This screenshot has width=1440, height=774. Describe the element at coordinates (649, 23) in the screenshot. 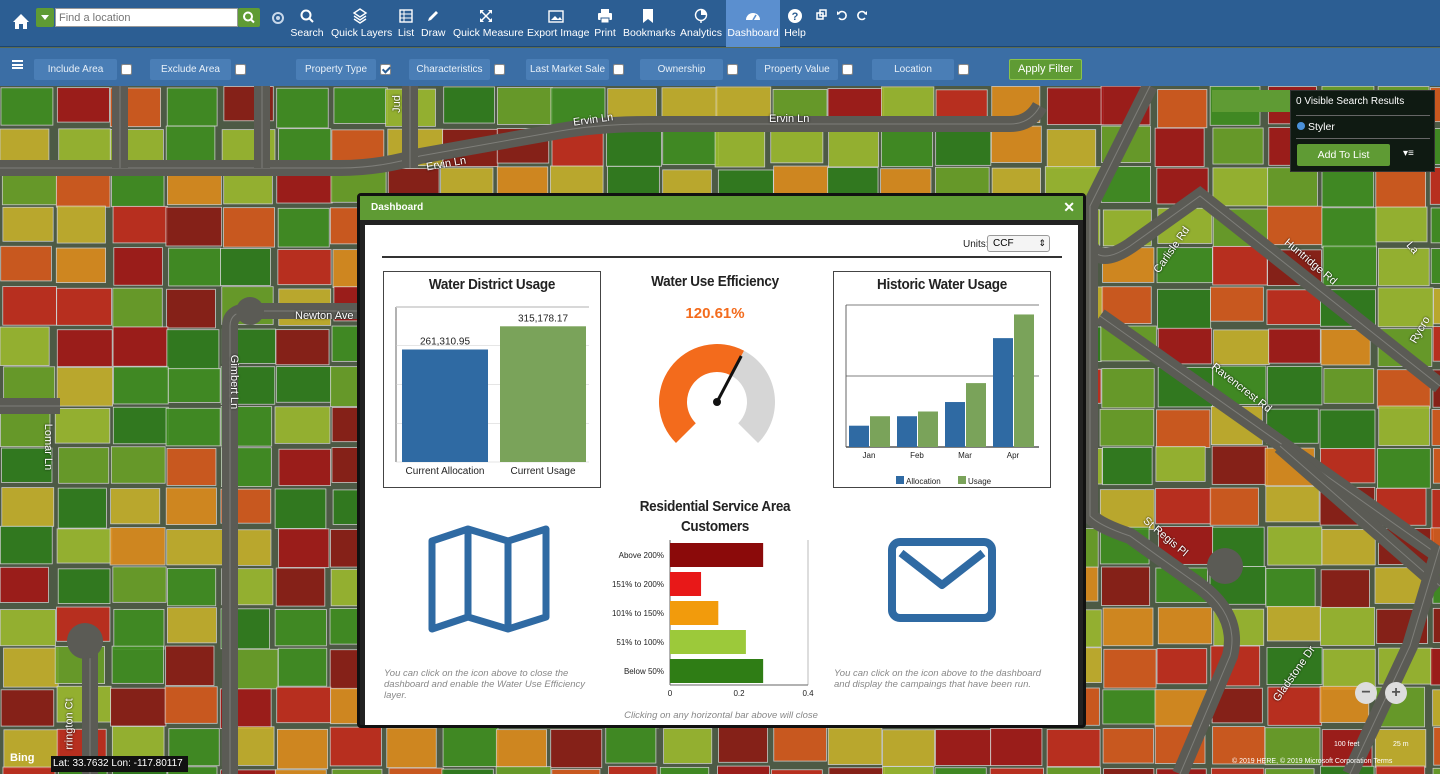

I see `toolbar-bookmarks-button: Bookmarks` at that location.